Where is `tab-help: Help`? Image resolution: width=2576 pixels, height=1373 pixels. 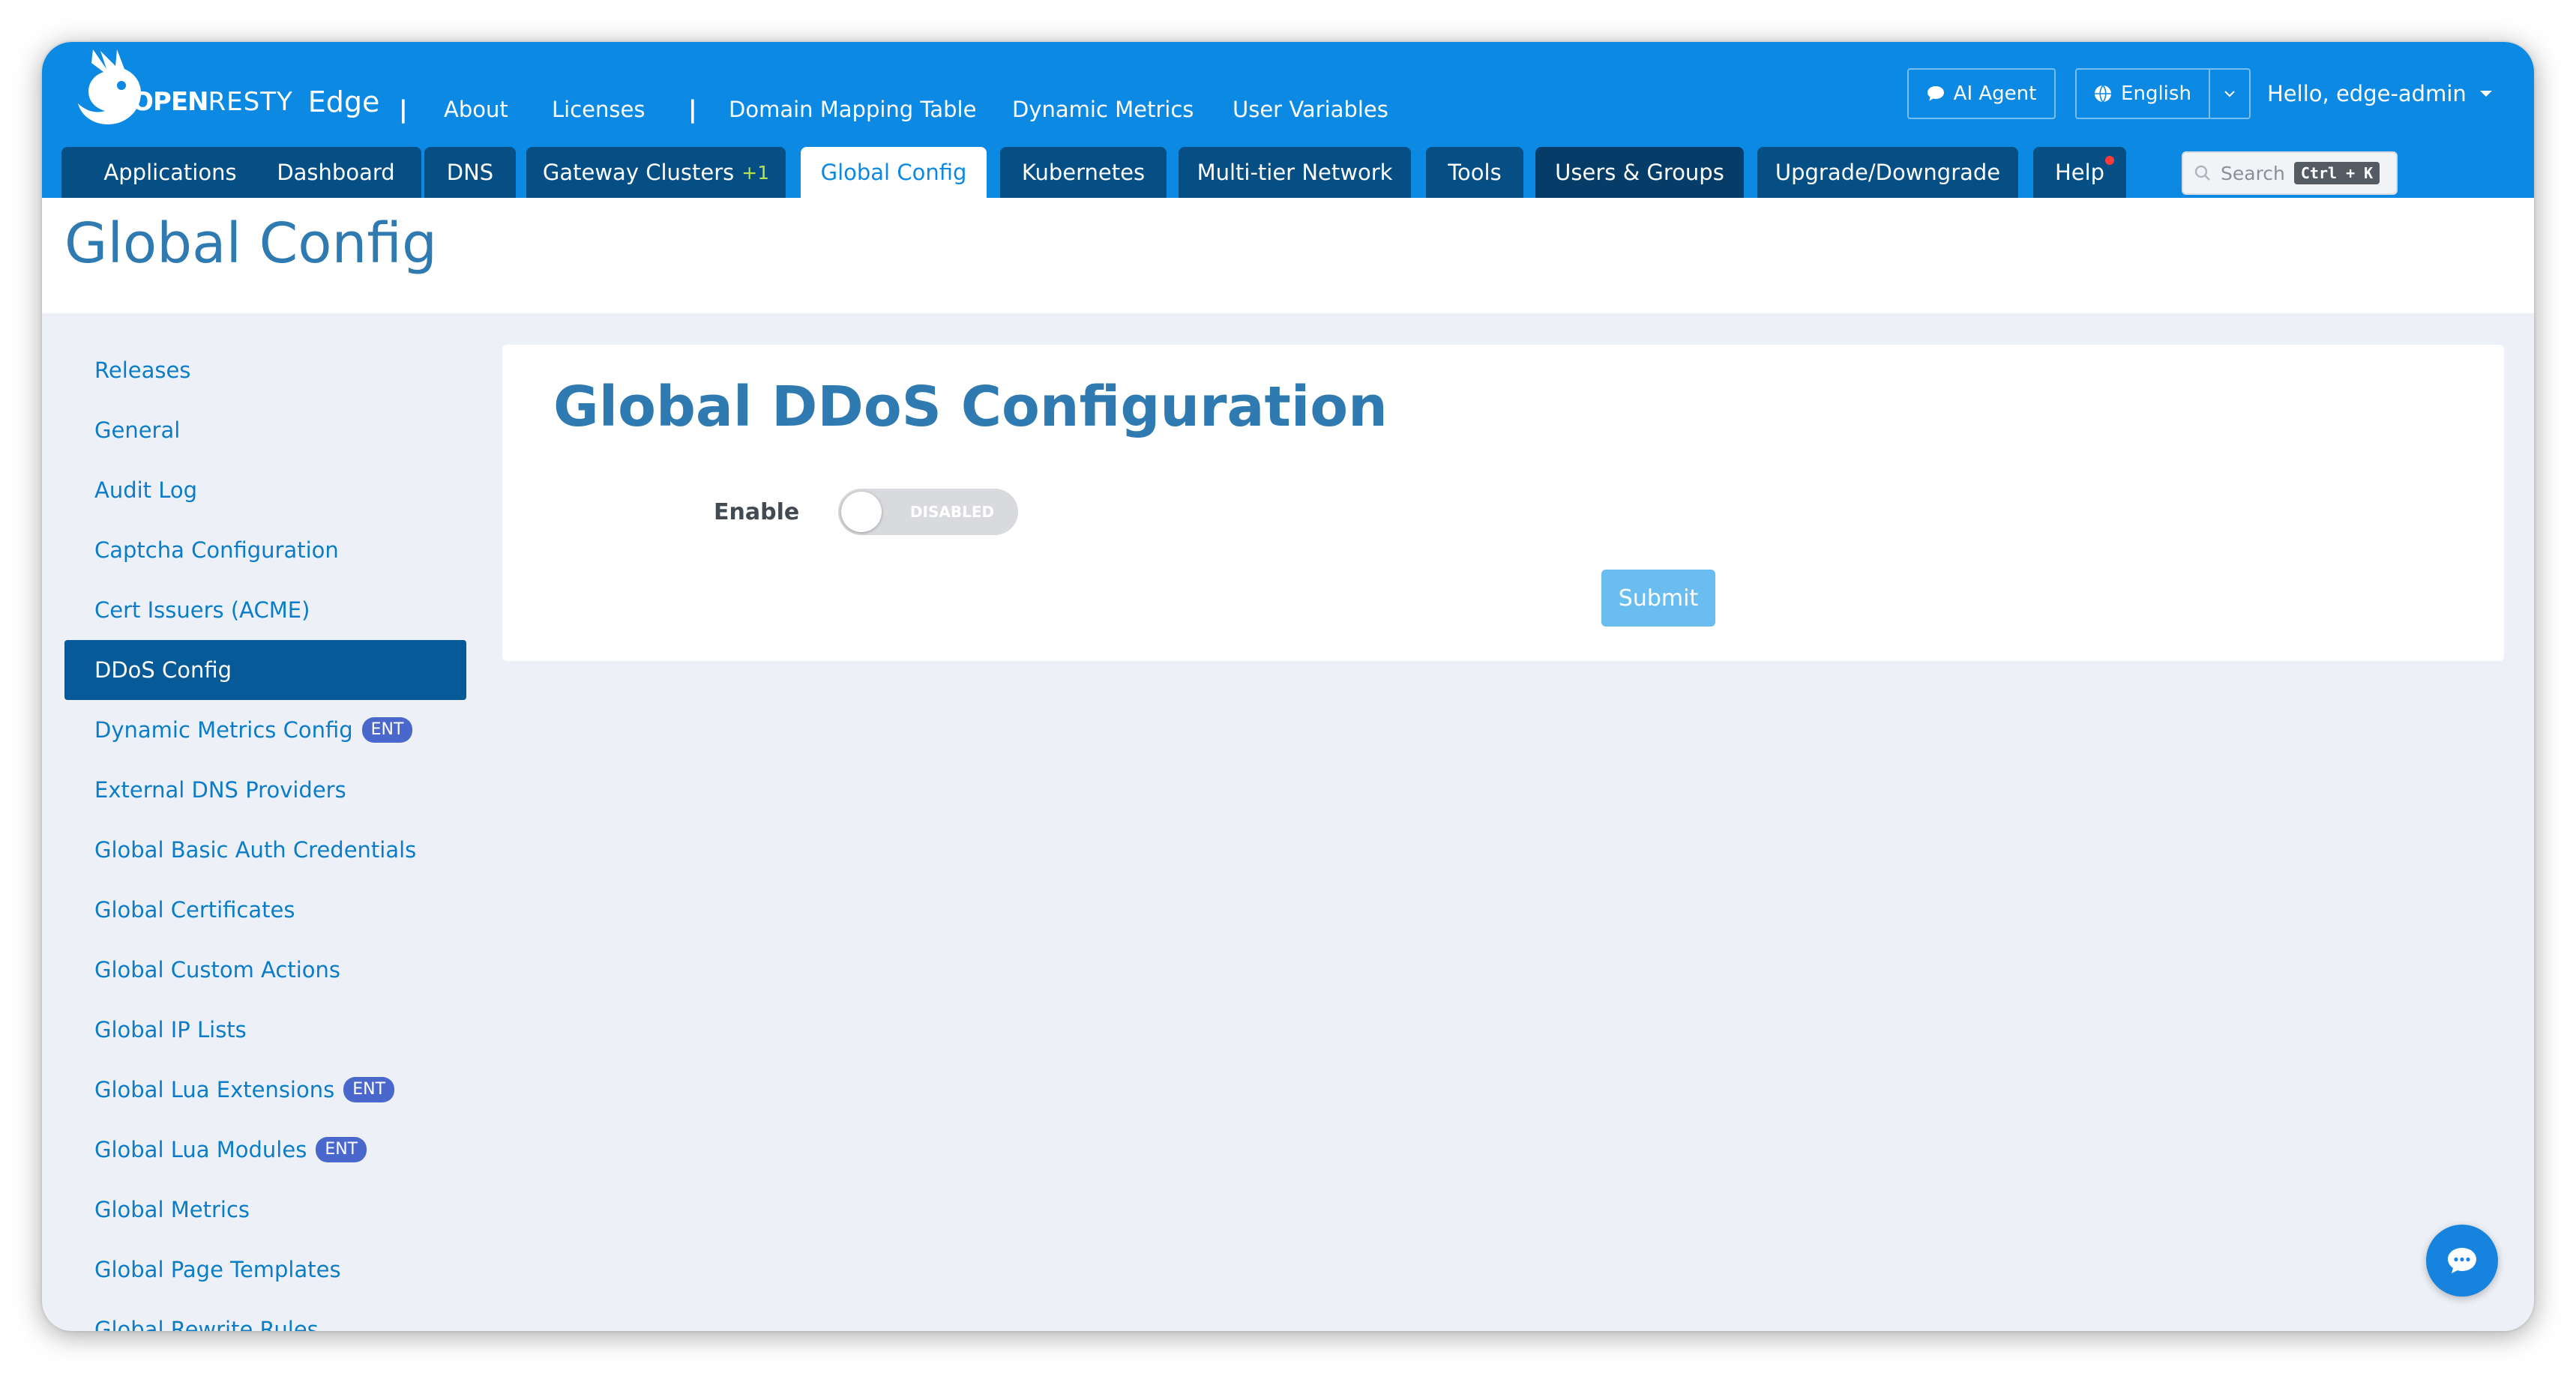 tab-help: Help is located at coordinates (2079, 172).